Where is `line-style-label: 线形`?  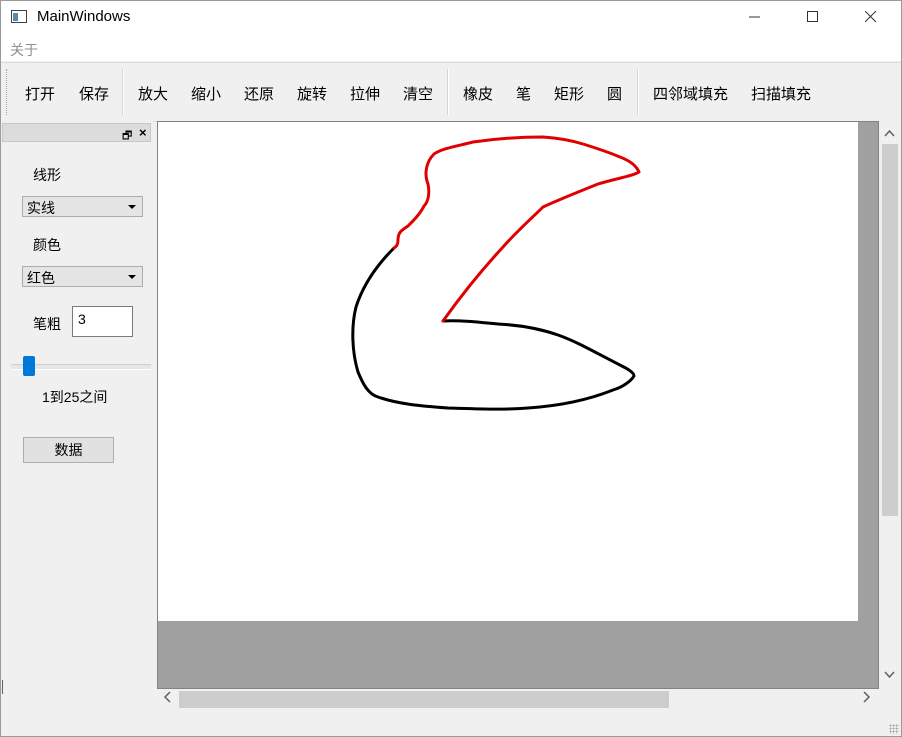
line-style-label: 线形 is located at coordinates (47, 175).